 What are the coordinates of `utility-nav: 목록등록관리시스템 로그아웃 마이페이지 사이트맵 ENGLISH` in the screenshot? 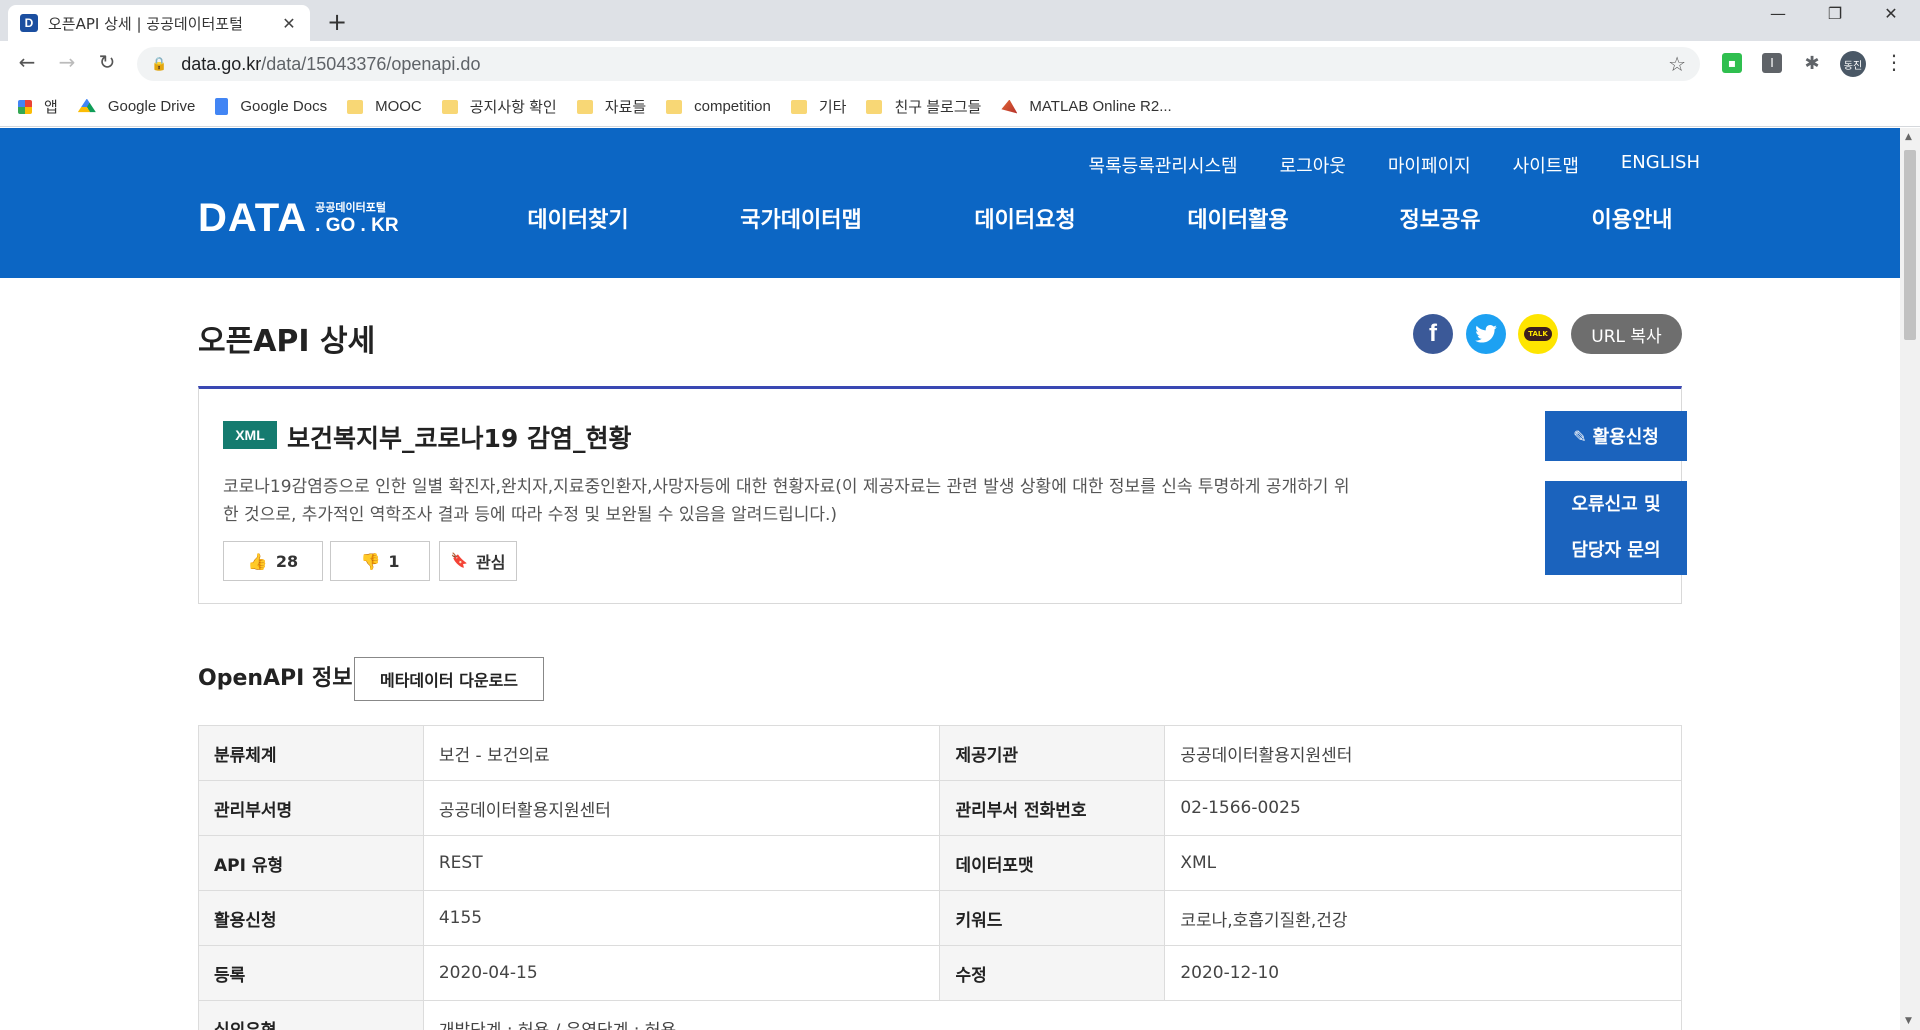 It's located at (1394, 165).